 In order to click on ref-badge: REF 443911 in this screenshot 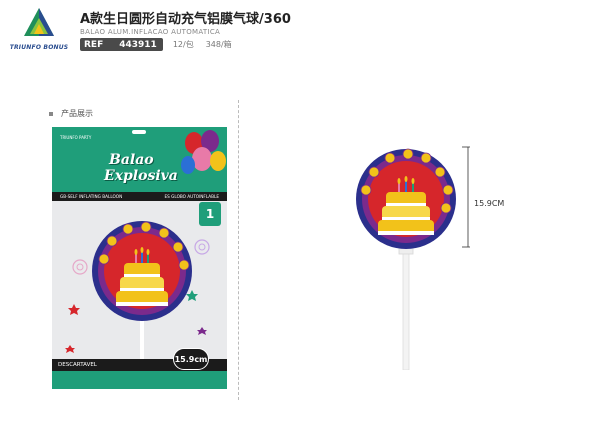, I will do `click(121, 44)`.